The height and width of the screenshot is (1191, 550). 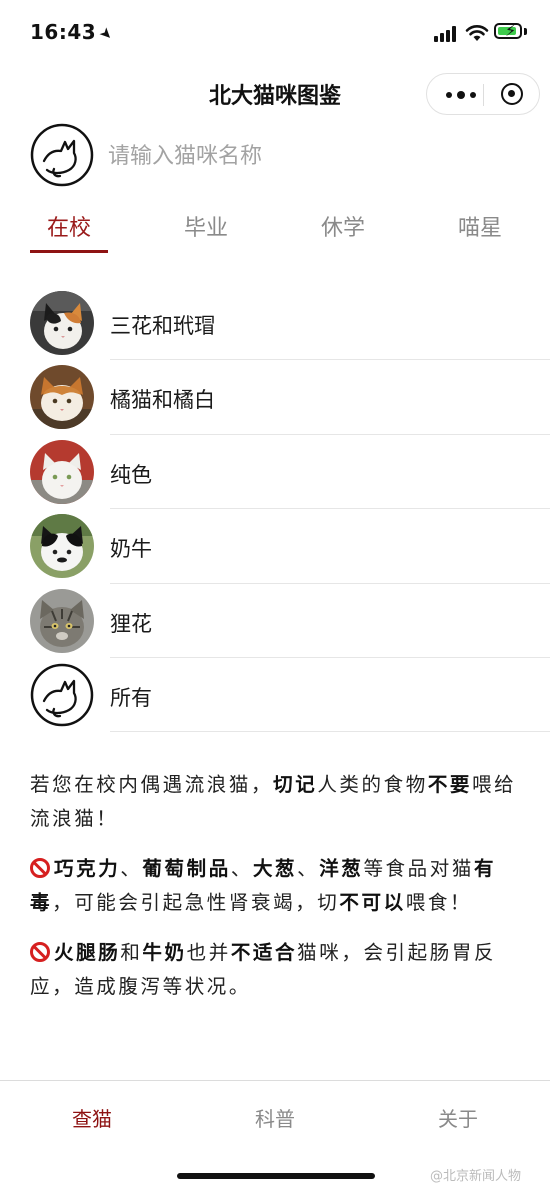 I want to click on tab-graduated: 毕业, so click(x=206, y=226).